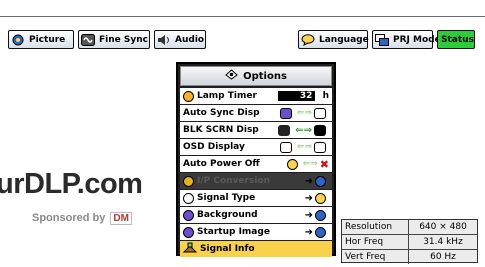  I want to click on menu-item-background: Background ➜, so click(256, 215).